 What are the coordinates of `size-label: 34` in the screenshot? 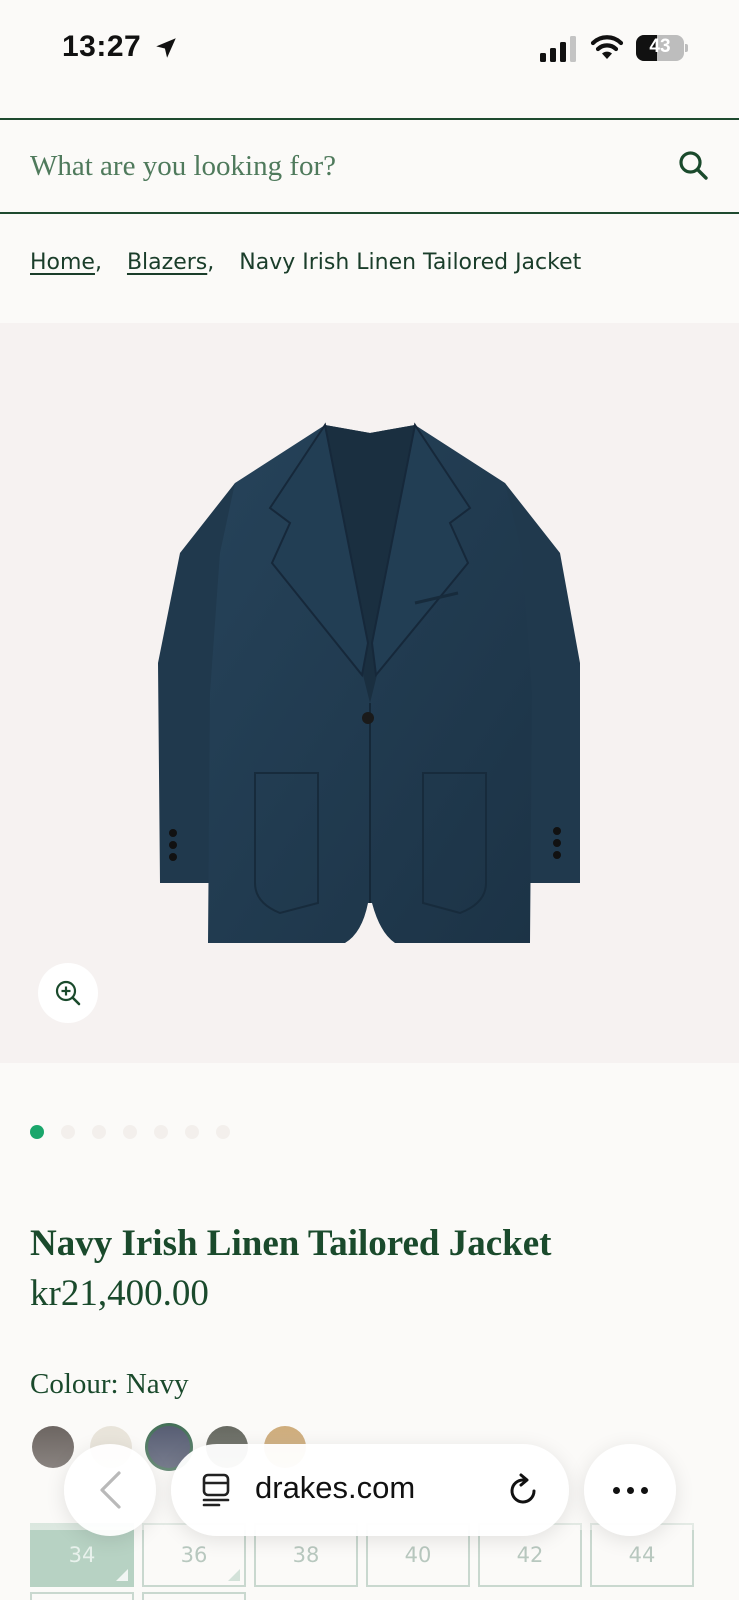 It's located at (82, 1555).